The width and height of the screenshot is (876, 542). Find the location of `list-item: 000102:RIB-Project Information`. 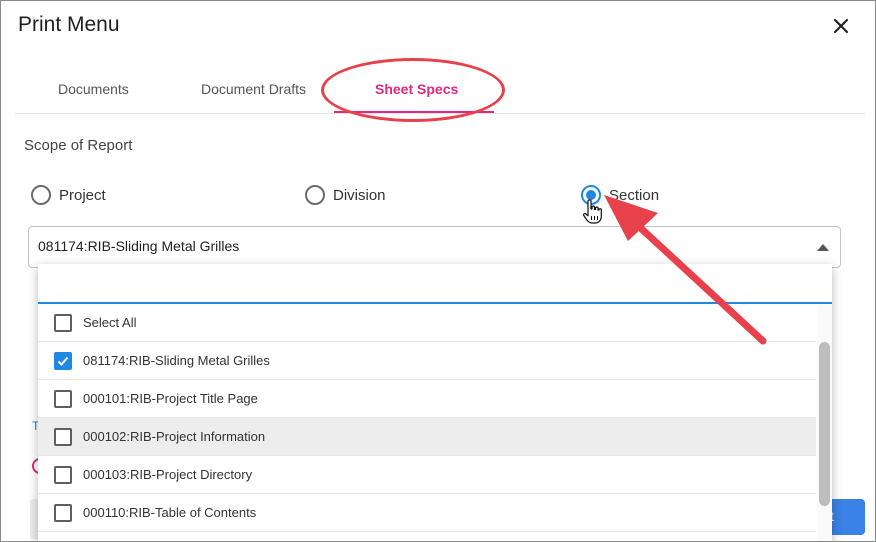

list-item: 000102:RIB-Project Information is located at coordinates (427, 437).